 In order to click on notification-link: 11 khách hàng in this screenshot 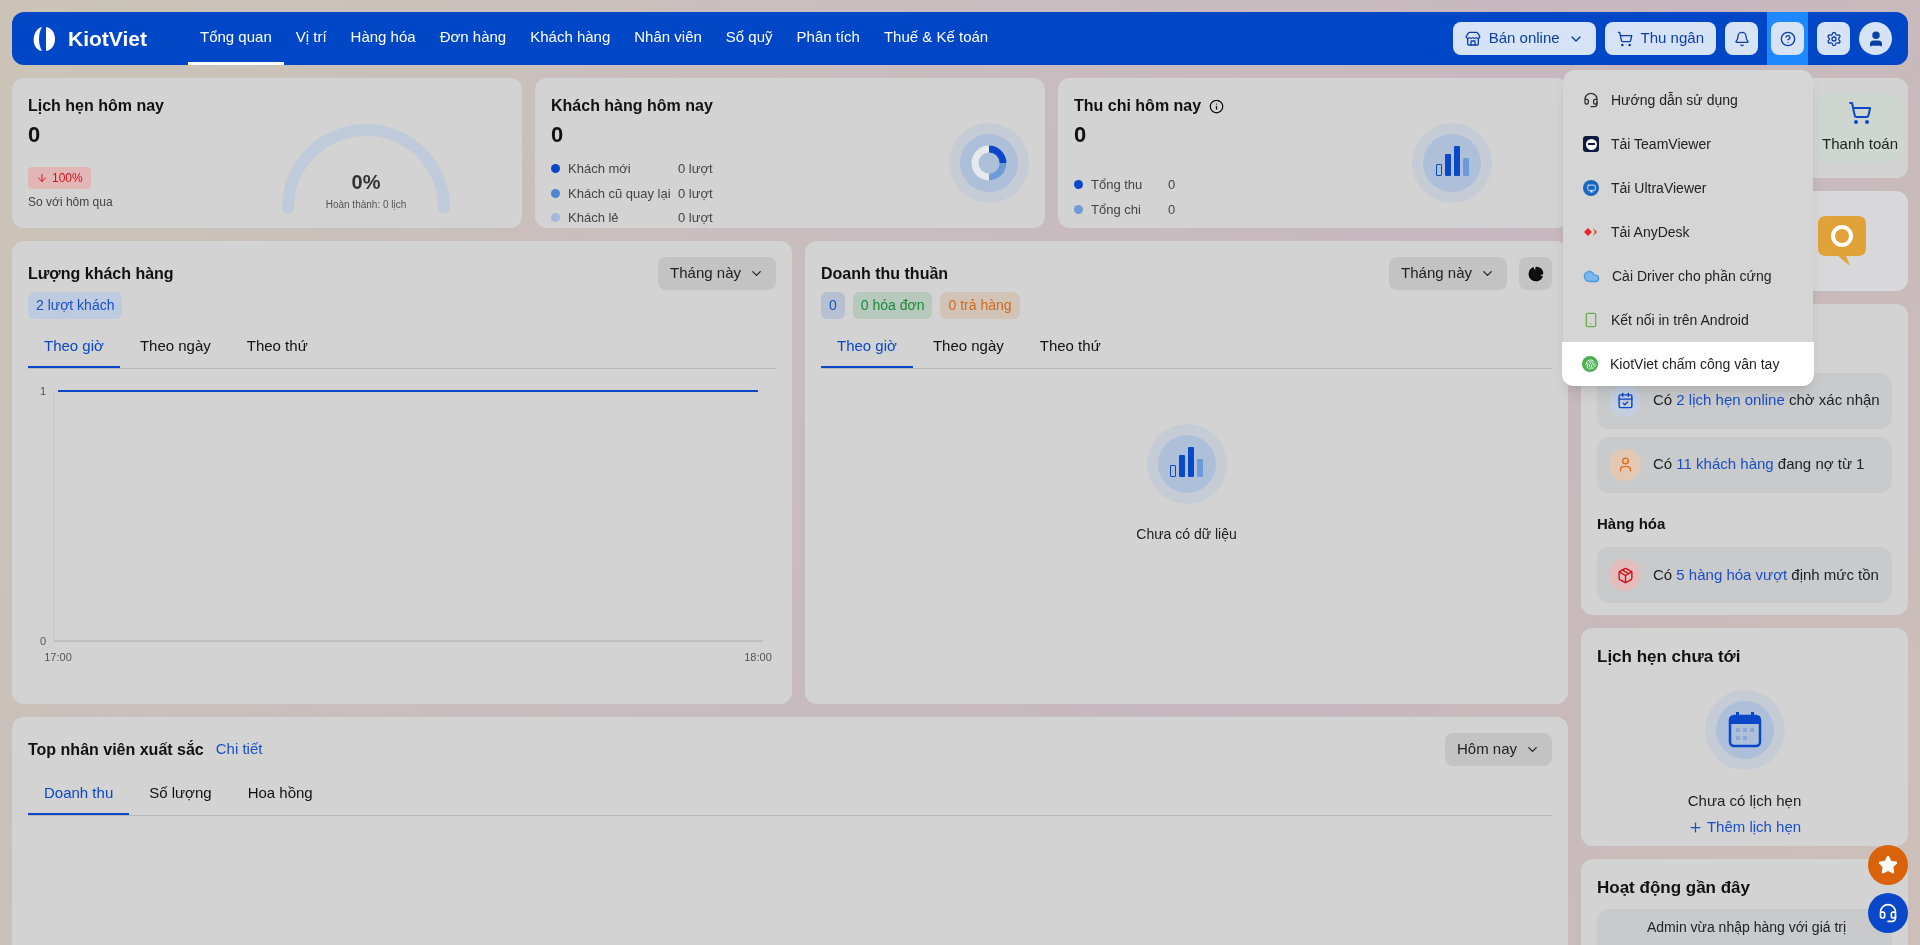, I will do `click(1725, 464)`.